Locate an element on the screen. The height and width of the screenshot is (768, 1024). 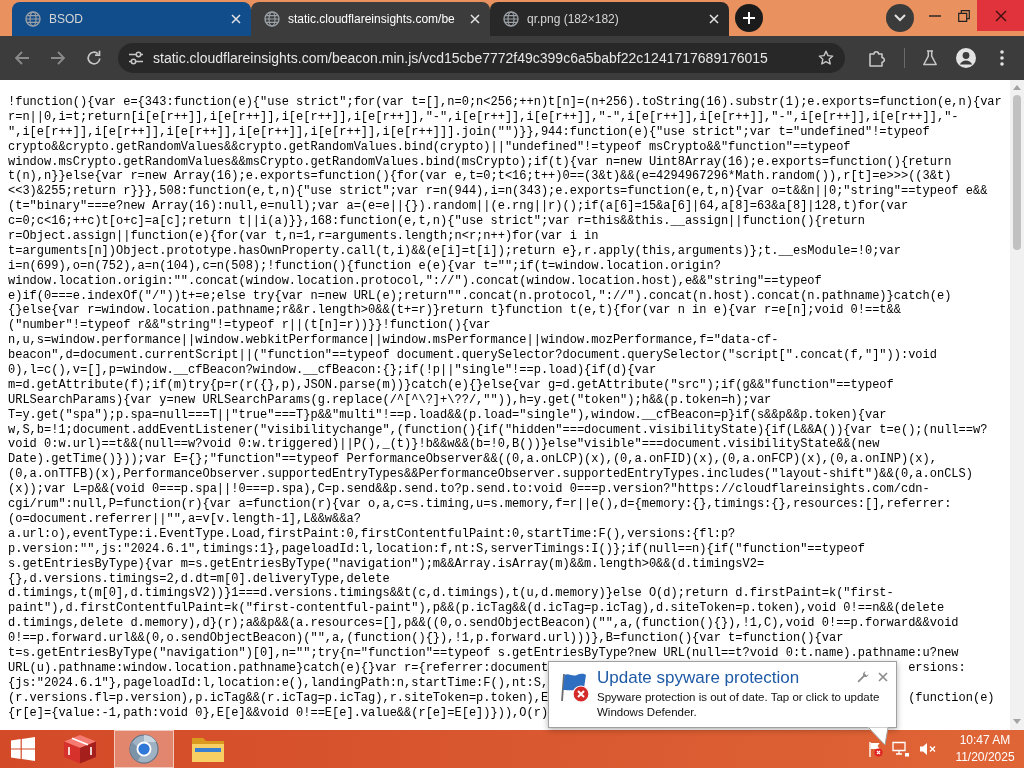
code-line: window.location.origin:"".concat(window.location.protocol,"://").concat(window.location.host),e&&"string"==typeof is located at coordinates (415, 281).